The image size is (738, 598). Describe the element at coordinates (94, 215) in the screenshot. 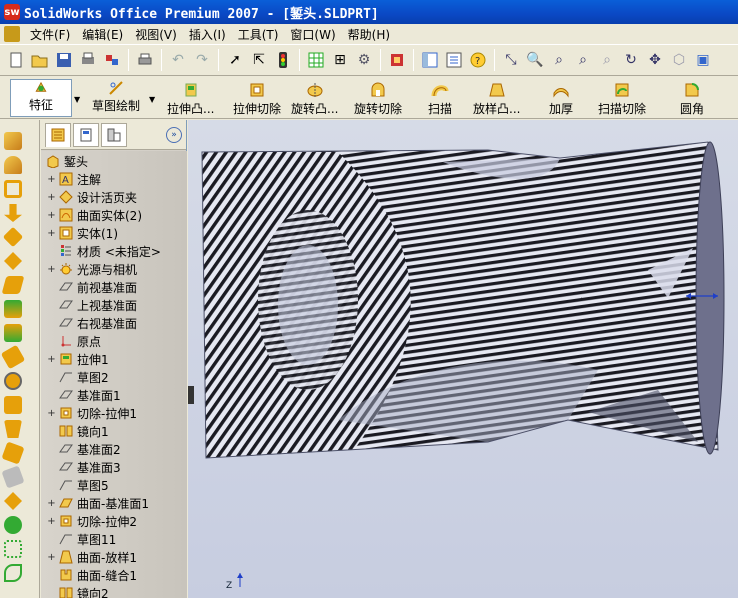

I see `tree-item: + 曲面实体(2)` at that location.